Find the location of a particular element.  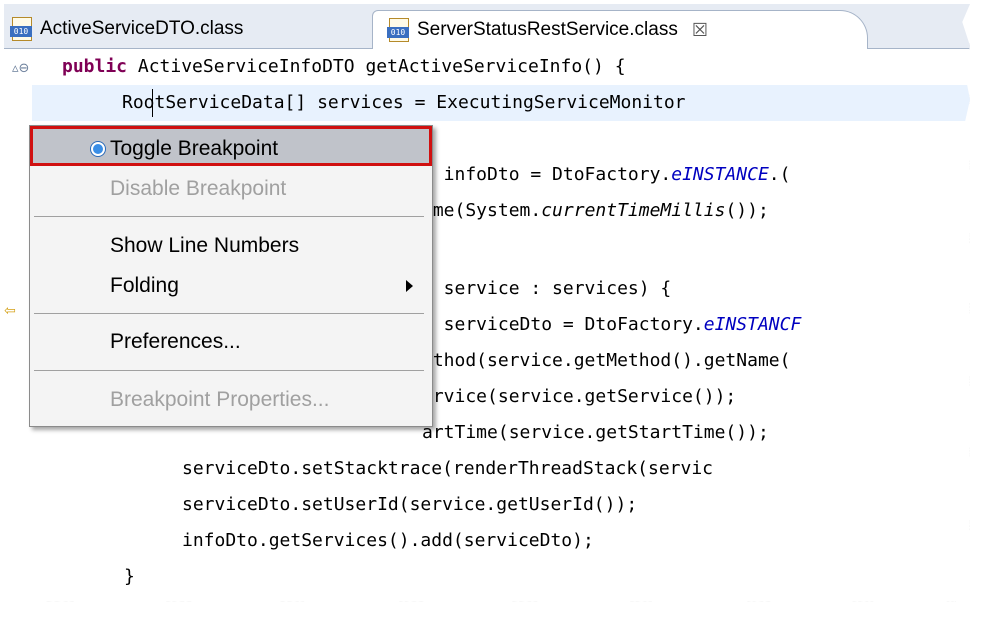

debug-arrow-icon: ⇦ is located at coordinates (10, 311).